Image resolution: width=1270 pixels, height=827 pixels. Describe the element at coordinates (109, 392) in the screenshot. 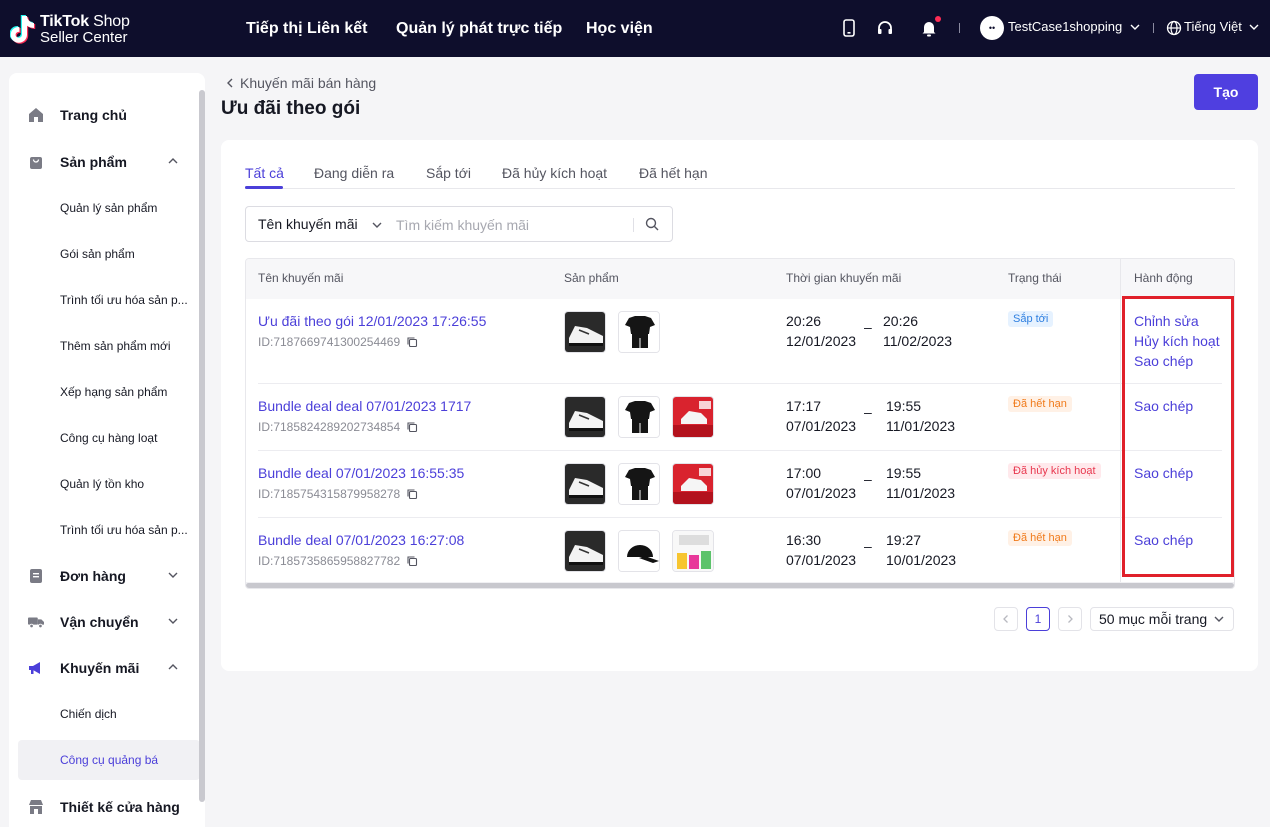

I see `sidebar-sub-product-ranking: Xếp hạng sản phẩm` at that location.